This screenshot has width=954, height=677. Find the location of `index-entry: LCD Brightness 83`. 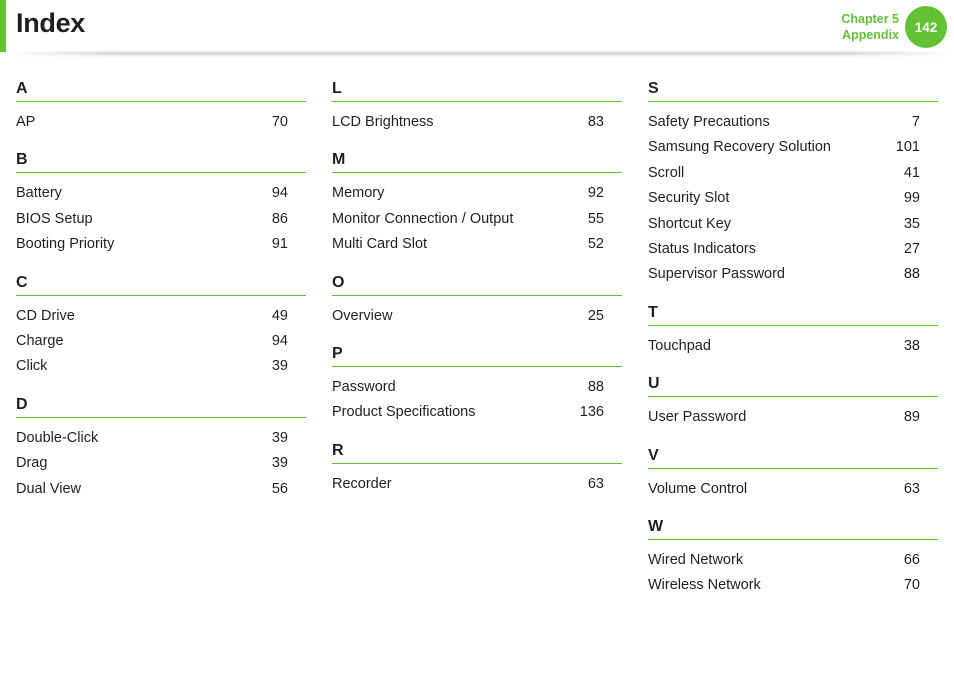

index-entry: LCD Brightness 83 is located at coordinates (468, 122).